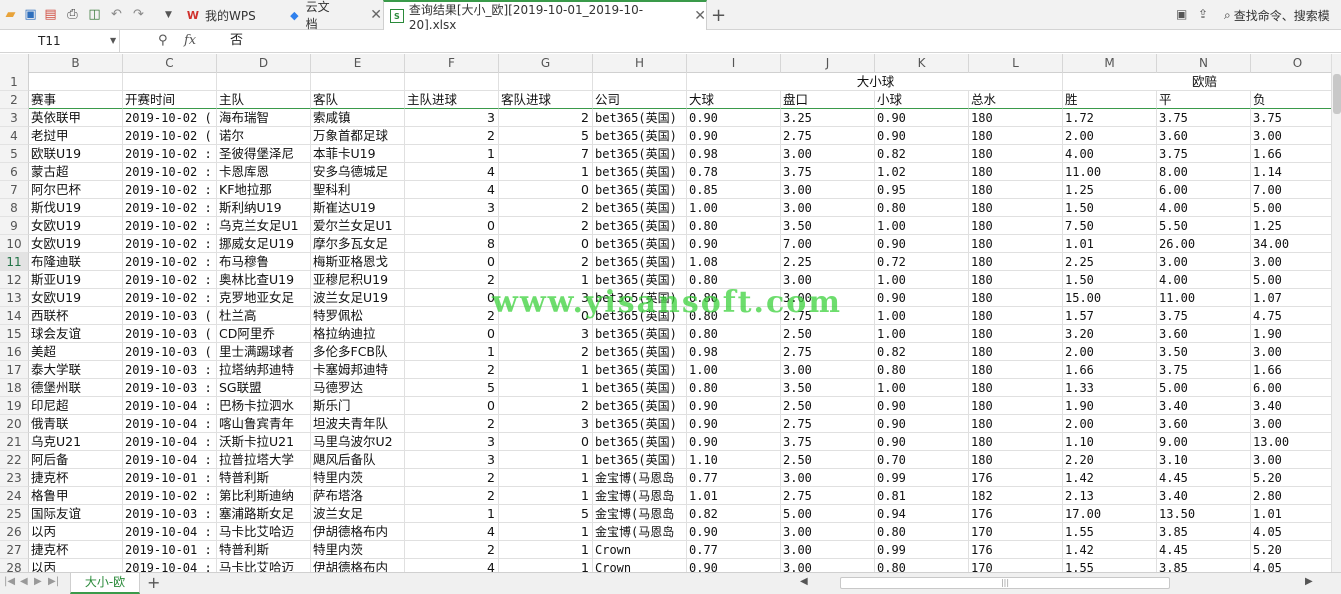  What do you see at coordinates (358, 460) in the screenshot?
I see `table-cell: 飓风后备队` at bounding box center [358, 460].